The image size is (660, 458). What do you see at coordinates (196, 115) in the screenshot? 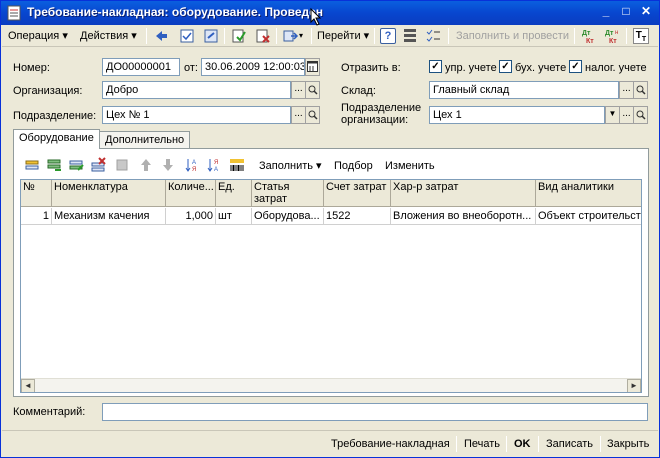
I see `department-field: Цех № 1` at bounding box center [196, 115].